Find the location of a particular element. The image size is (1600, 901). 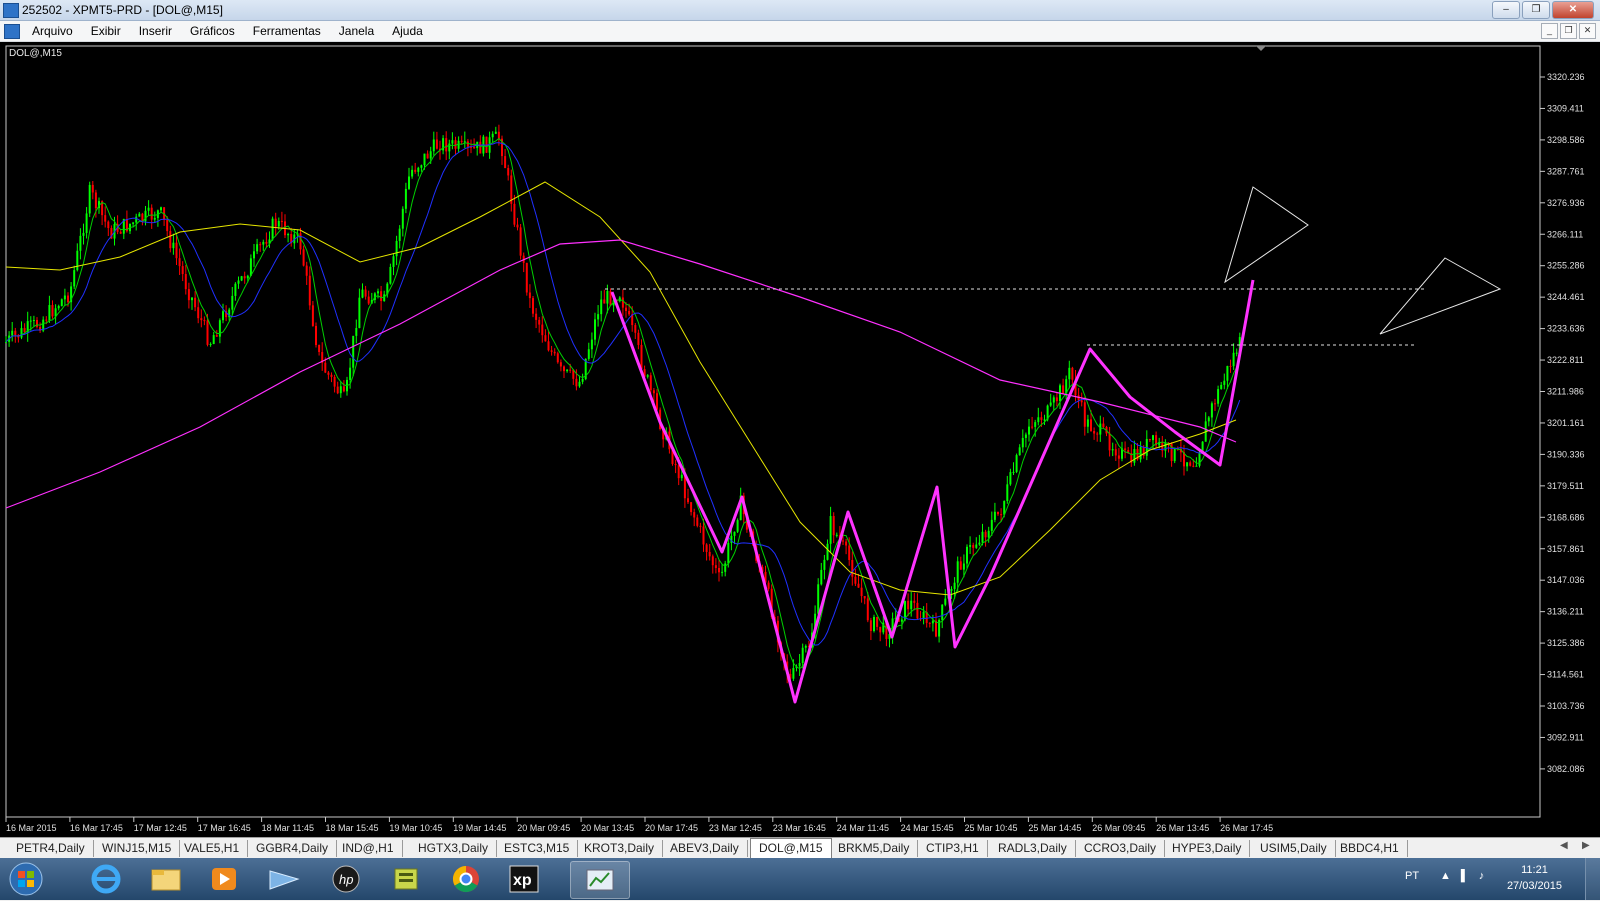

taskbar-media-player is located at coordinates (224, 879).